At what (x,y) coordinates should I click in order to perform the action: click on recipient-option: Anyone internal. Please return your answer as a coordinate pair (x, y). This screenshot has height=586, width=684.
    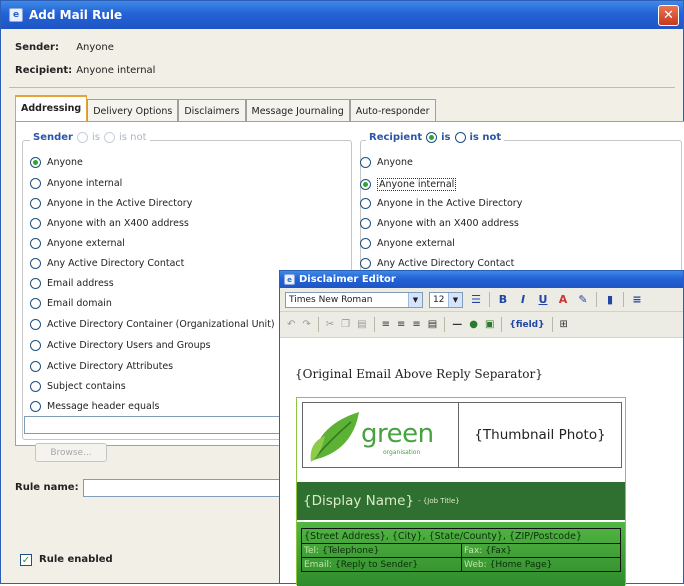
    Looking at the image, I should click on (408, 184).